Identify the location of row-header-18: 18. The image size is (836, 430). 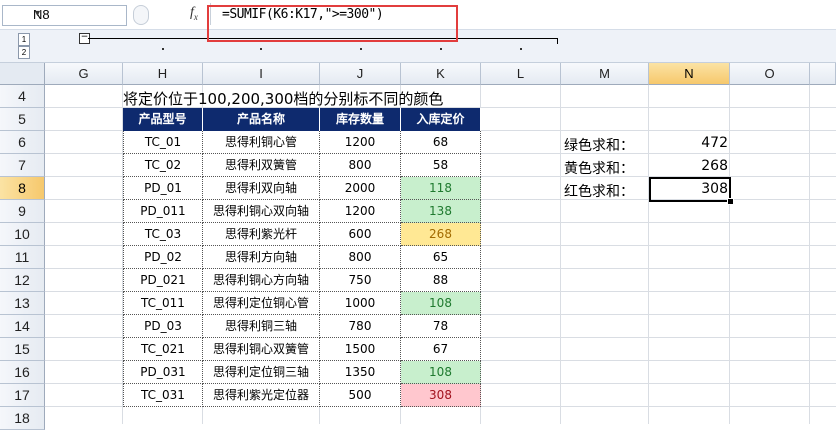
(22, 418).